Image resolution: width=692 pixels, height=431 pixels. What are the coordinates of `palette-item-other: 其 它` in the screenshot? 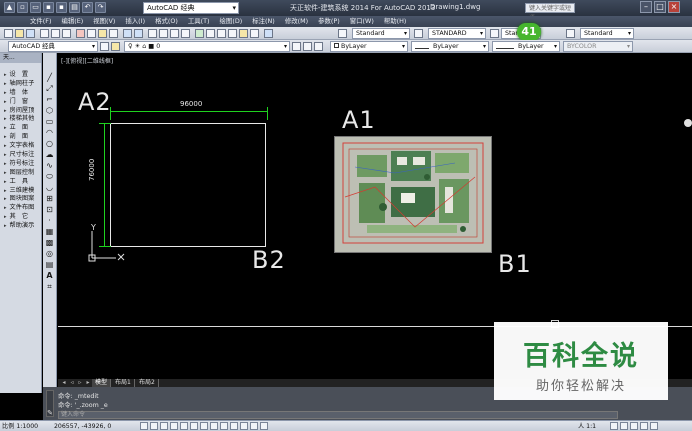 It's located at (20, 217).